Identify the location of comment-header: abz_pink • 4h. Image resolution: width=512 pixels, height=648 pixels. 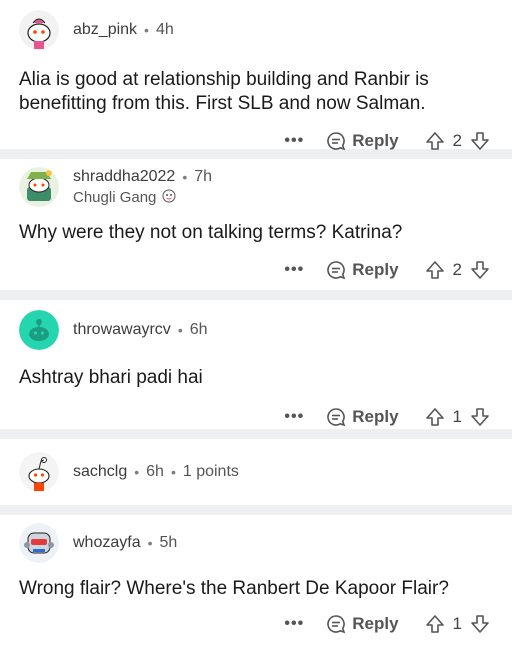
(256, 25).